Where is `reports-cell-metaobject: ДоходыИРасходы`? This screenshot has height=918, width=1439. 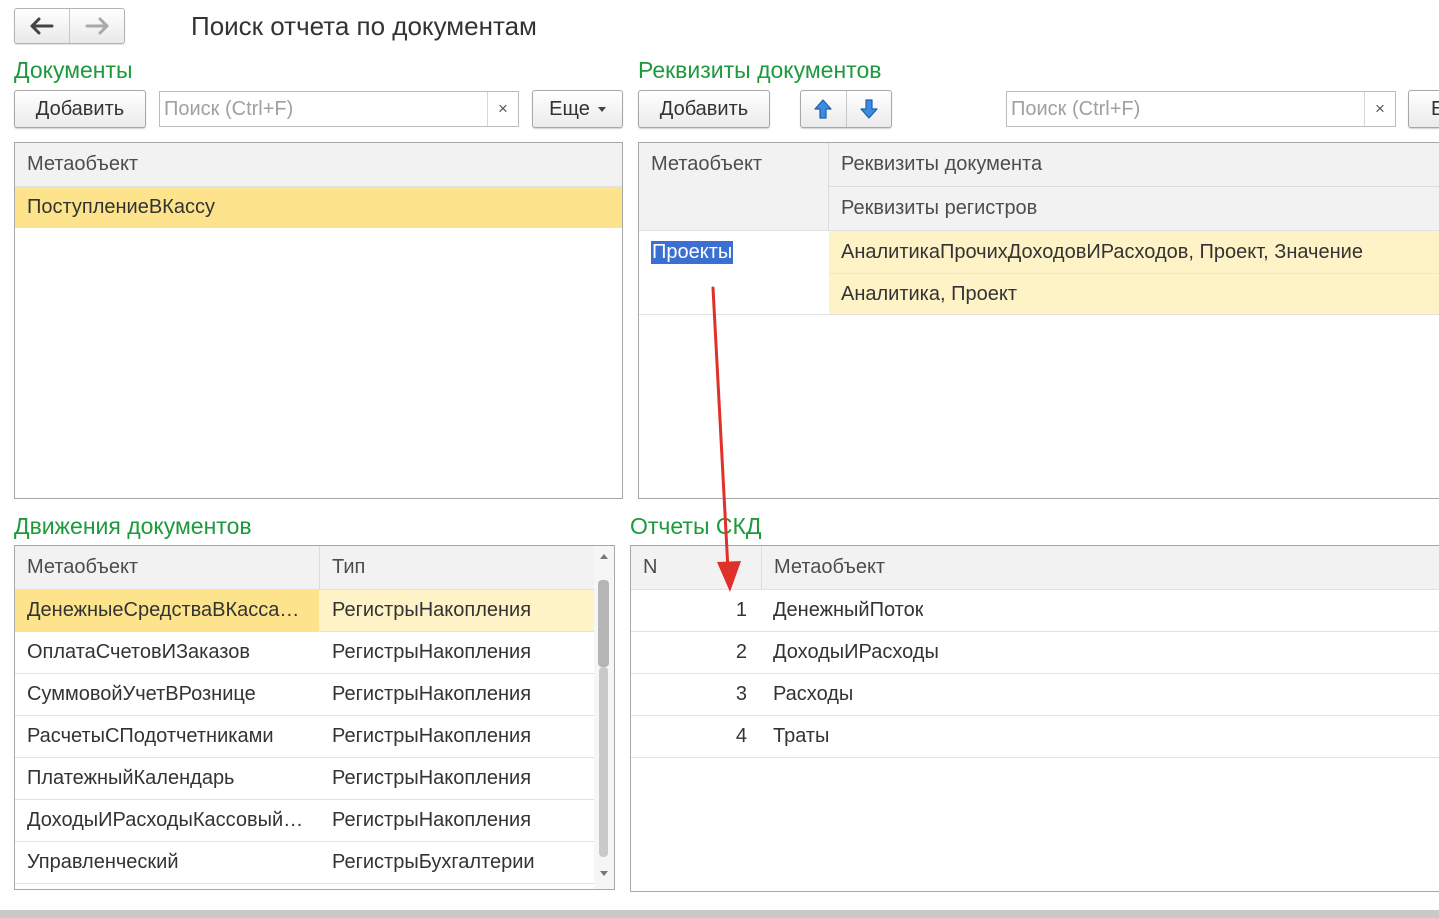 reports-cell-metaobject: ДоходыИРасходы is located at coordinates (856, 652).